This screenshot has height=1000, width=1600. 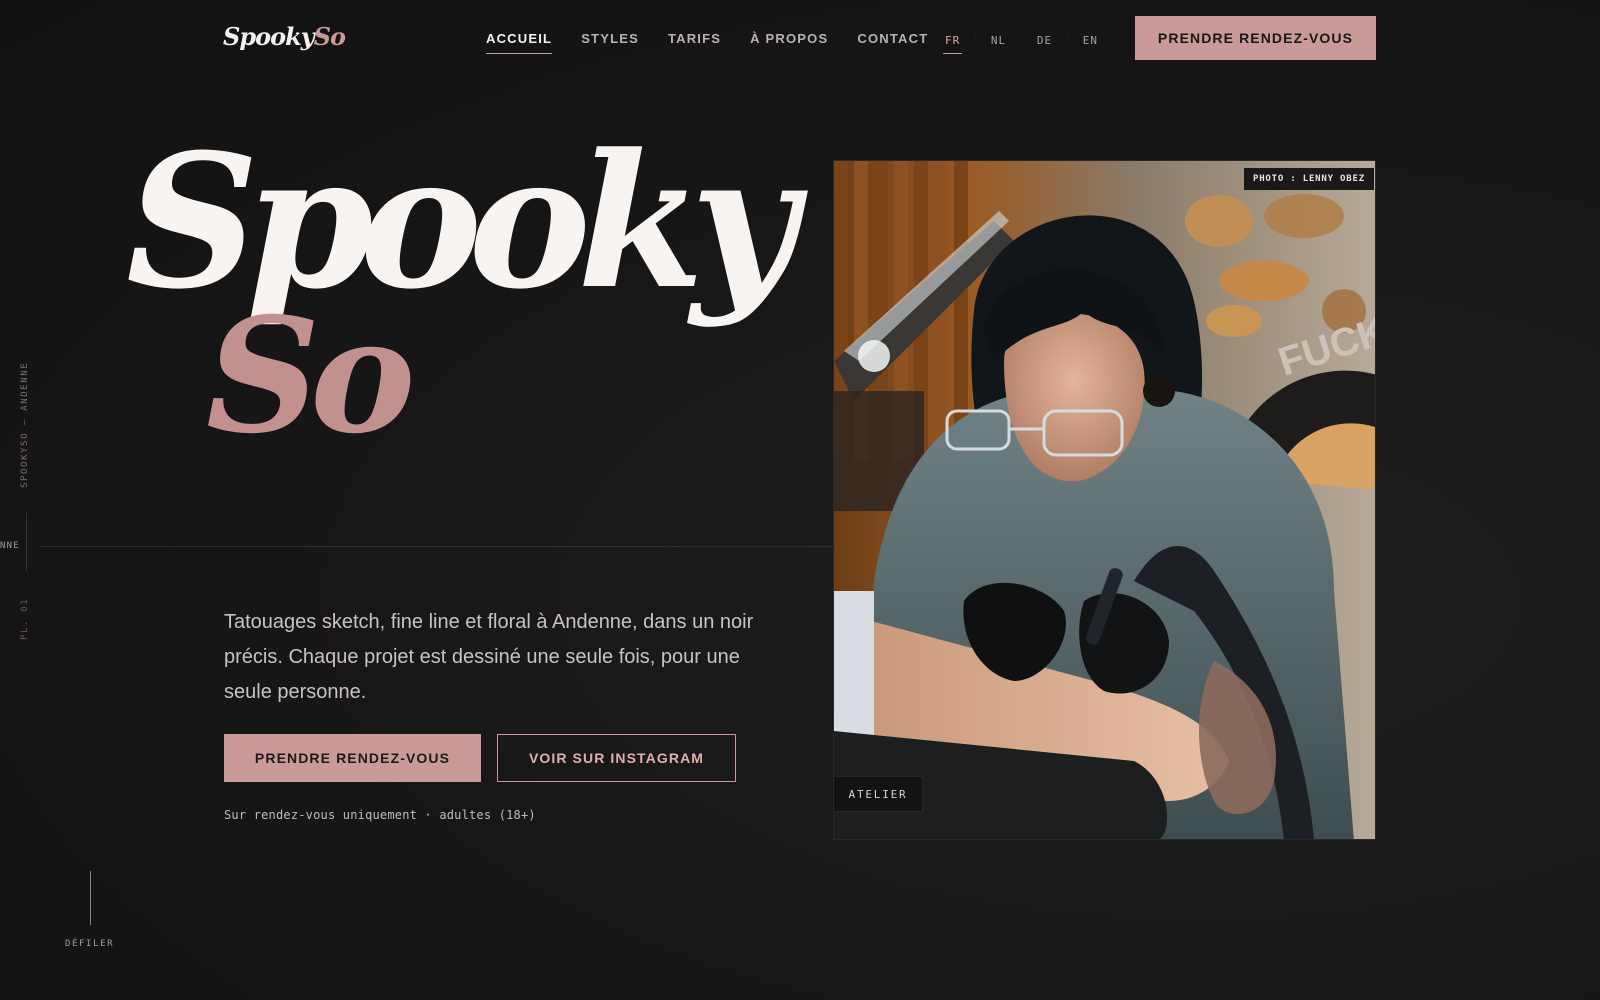 I want to click on instagram-button: VOIR SUR INSTAGRAM, so click(x=616, y=758).